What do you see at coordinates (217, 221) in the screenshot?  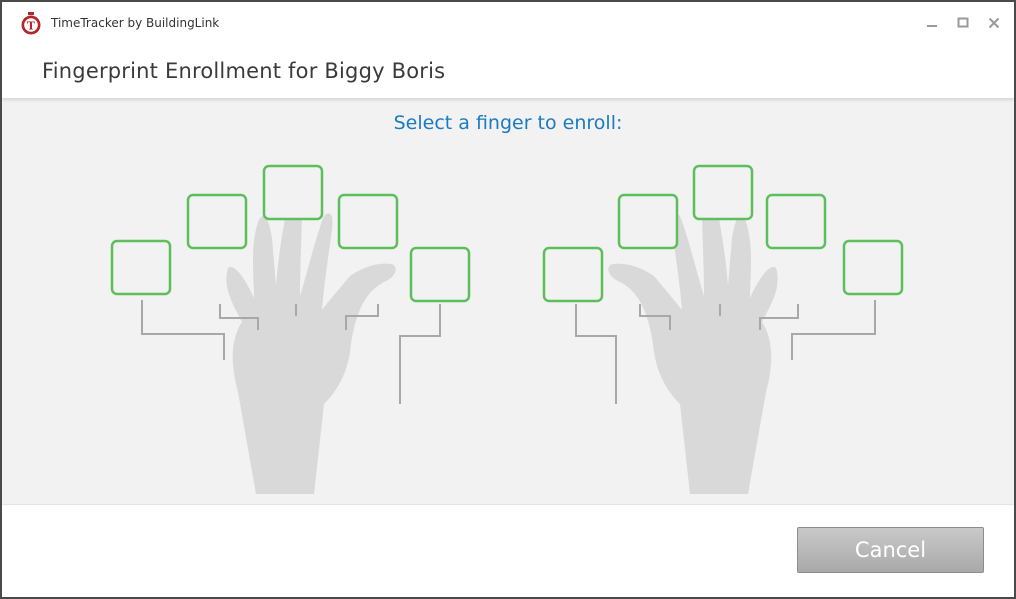 I see `left-ring-box` at bounding box center [217, 221].